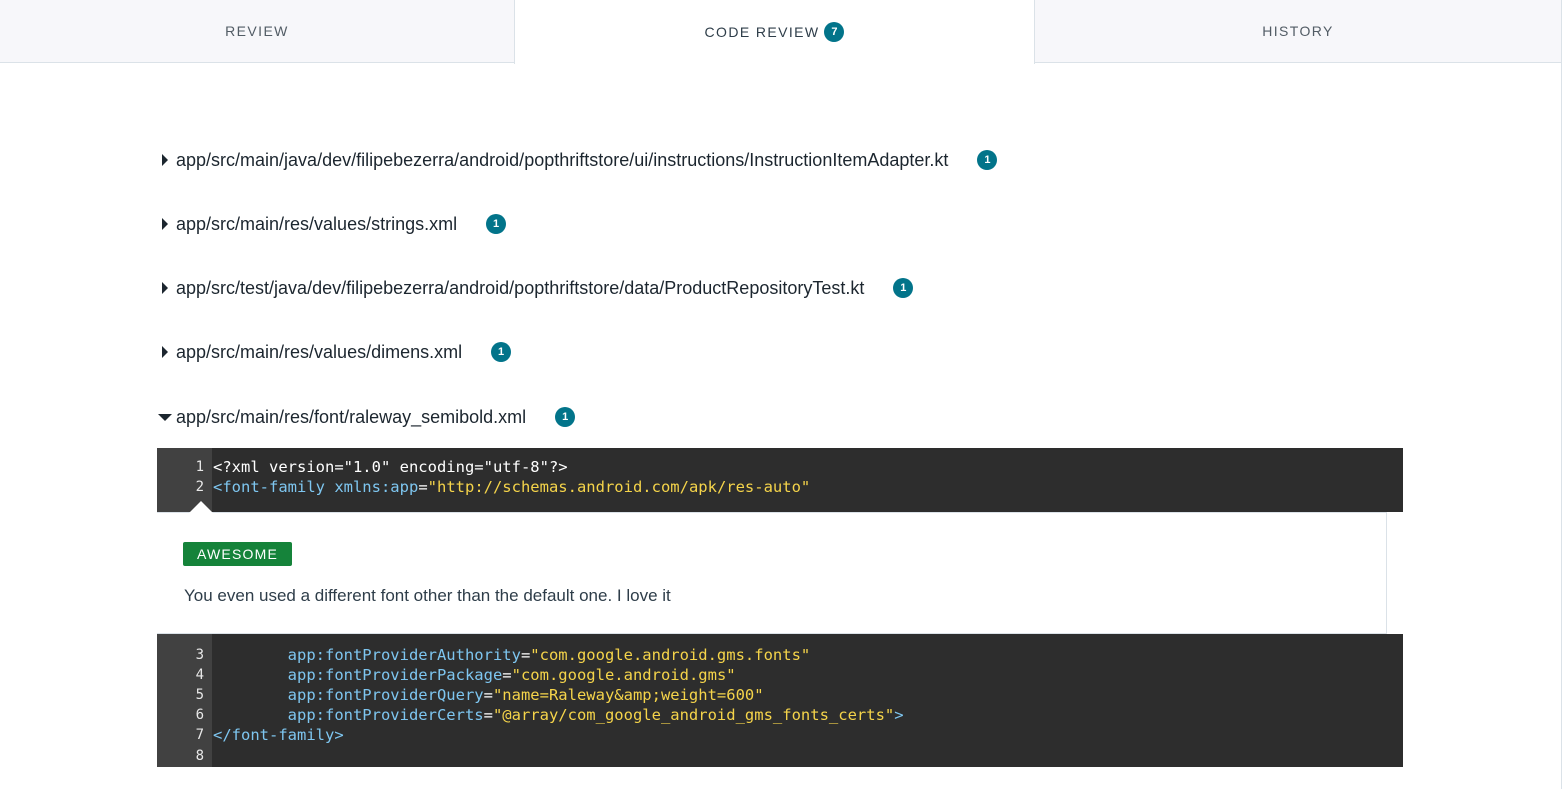 This screenshot has height=789, width=1563. I want to click on review-comment, so click(772, 573).